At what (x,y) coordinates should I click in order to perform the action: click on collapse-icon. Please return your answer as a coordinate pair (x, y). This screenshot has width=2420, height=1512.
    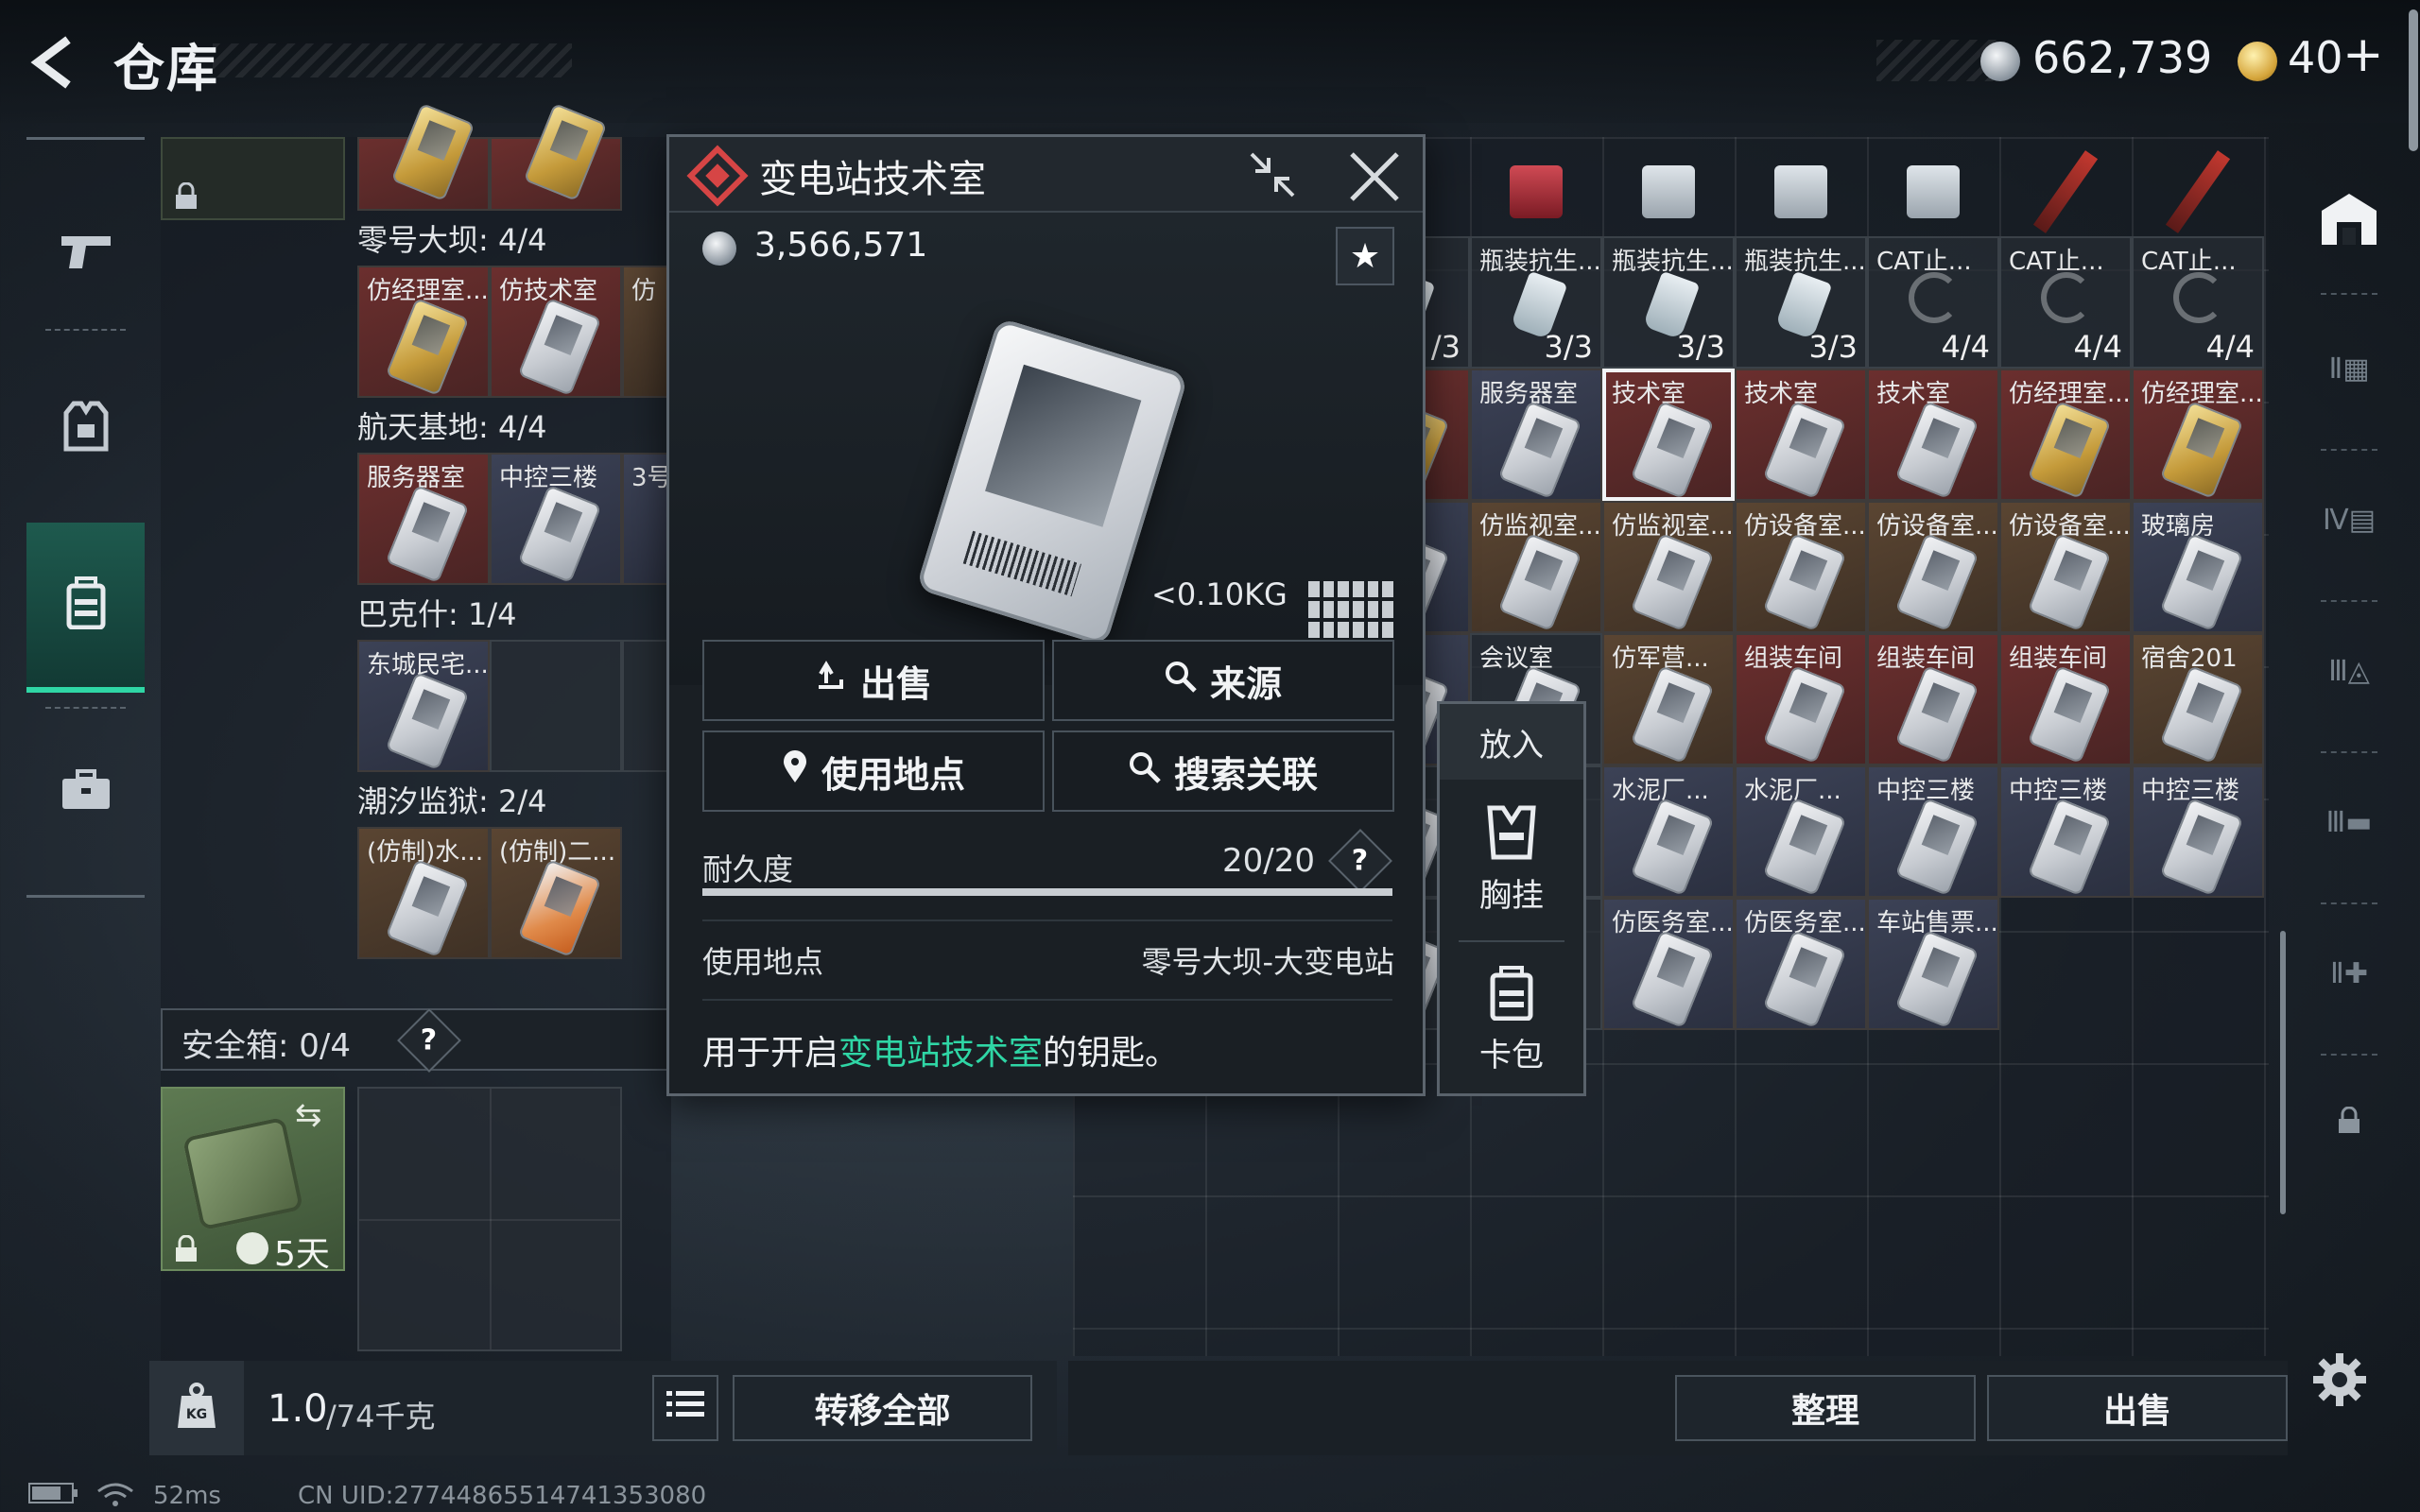
    Looking at the image, I should click on (1272, 176).